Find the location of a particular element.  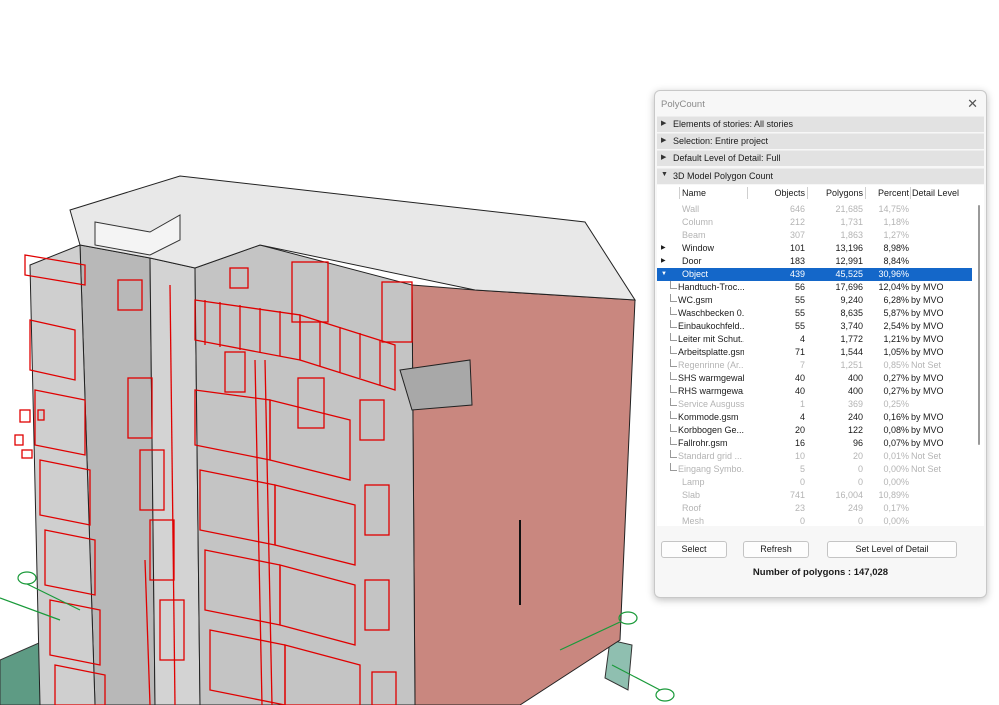

table-row: Waschbecken 0... 55 8,635 5,87% by MVO is located at coordinates (814, 313).